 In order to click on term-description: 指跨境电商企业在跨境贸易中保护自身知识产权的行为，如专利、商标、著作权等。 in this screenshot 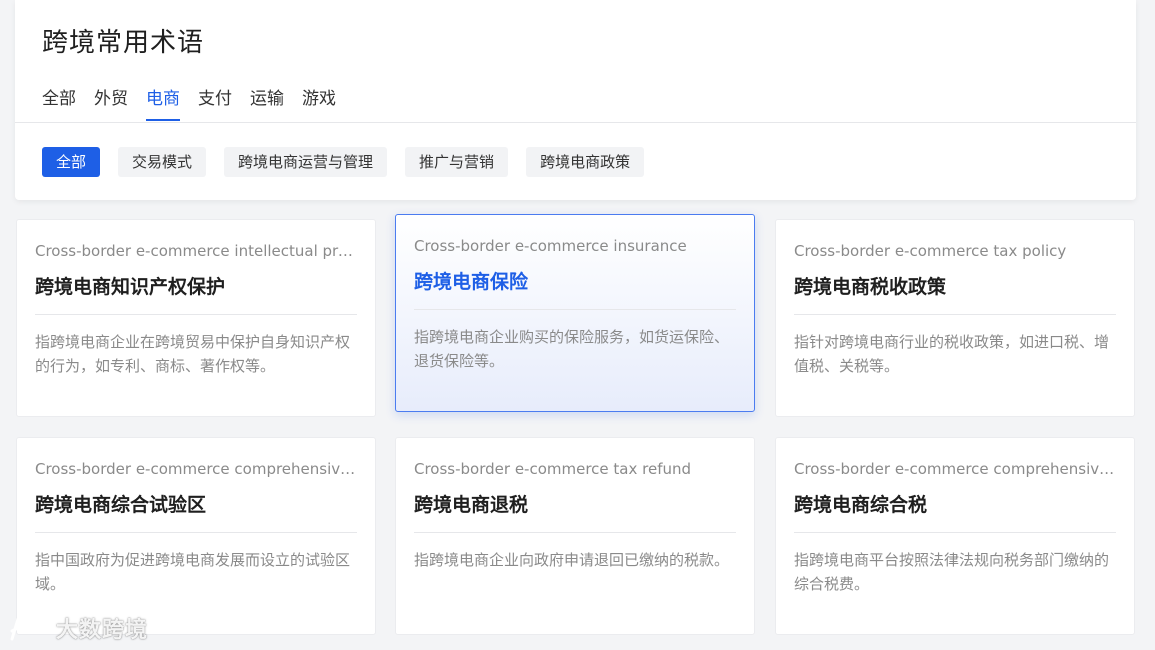, I will do `click(193, 354)`.